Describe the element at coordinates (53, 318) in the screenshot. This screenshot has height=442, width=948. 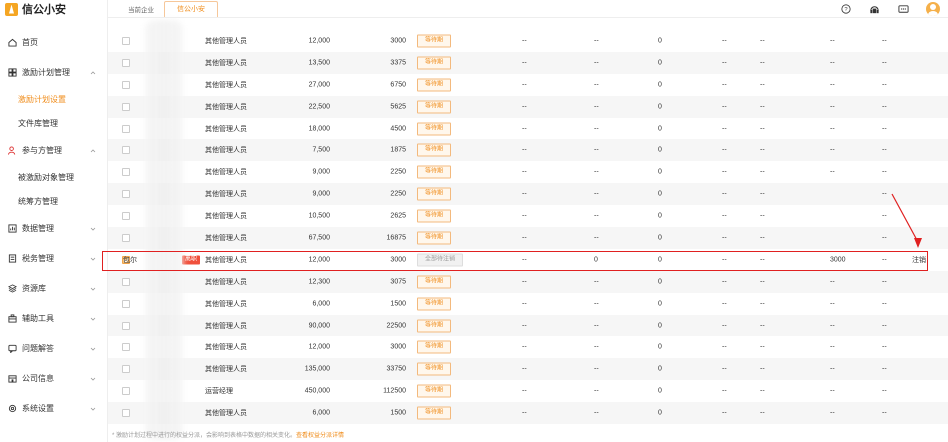
I see `sidebar-item-6: 辅助工具` at that location.